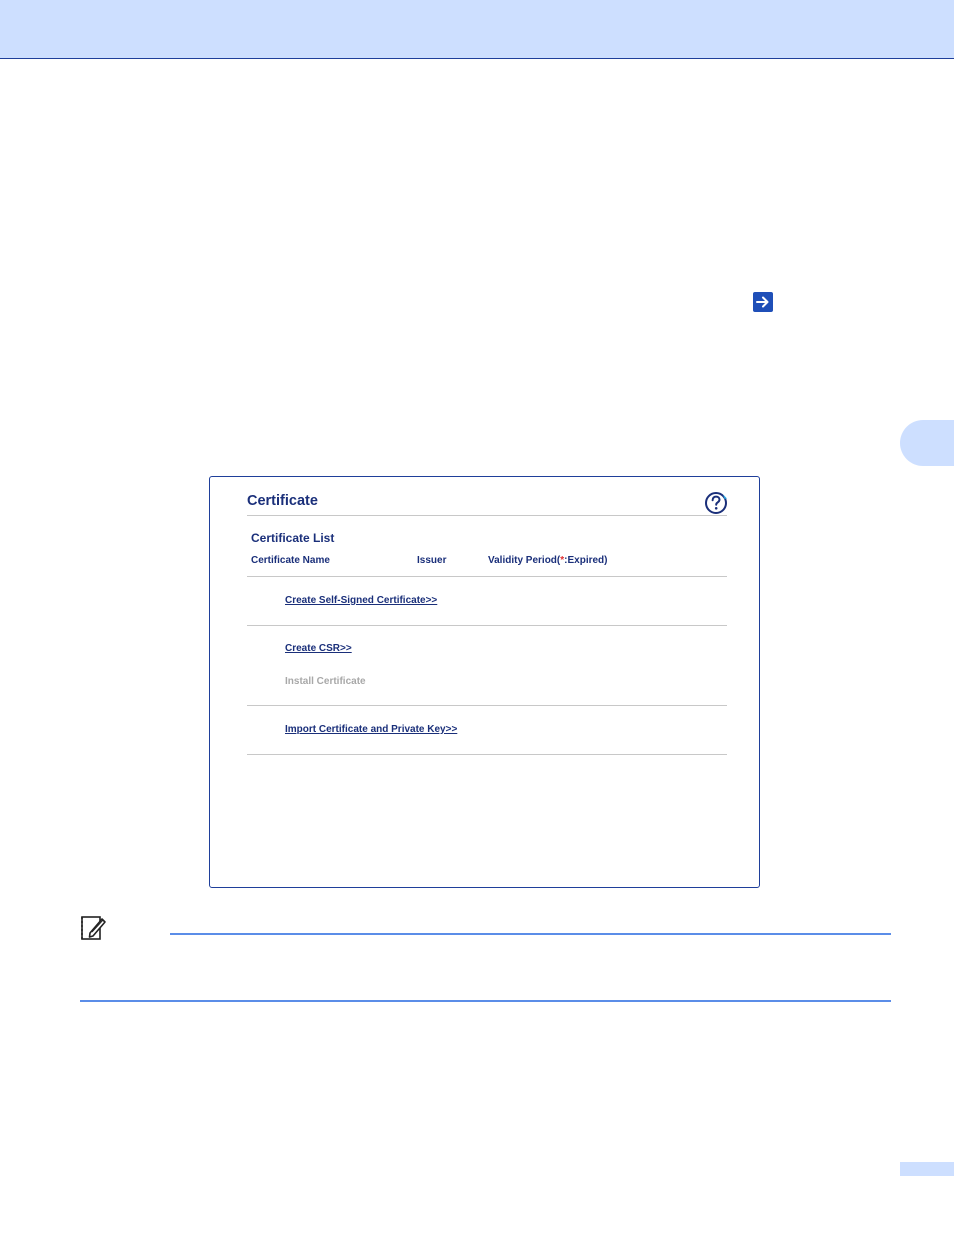 Image resolution: width=954 pixels, height=1235 pixels. Describe the element at coordinates (93, 928) in the screenshot. I see `note-pencil-icon` at that location.